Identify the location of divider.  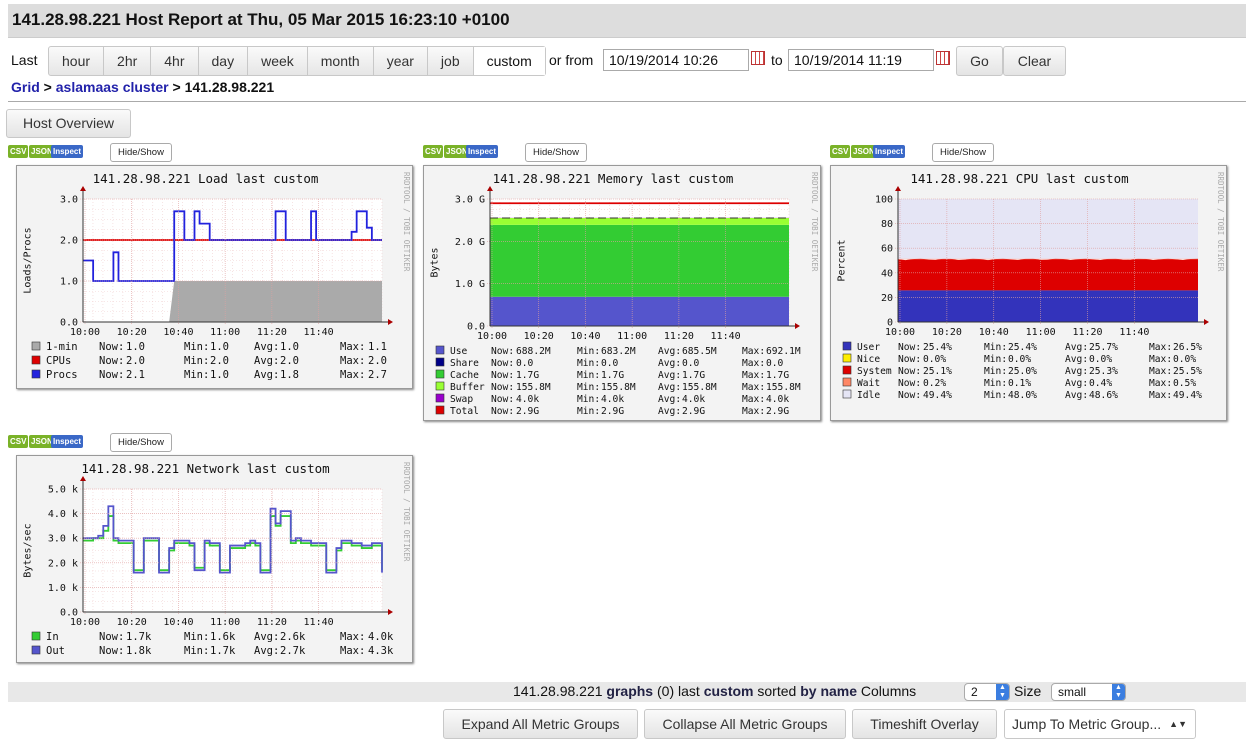
(627, 101).